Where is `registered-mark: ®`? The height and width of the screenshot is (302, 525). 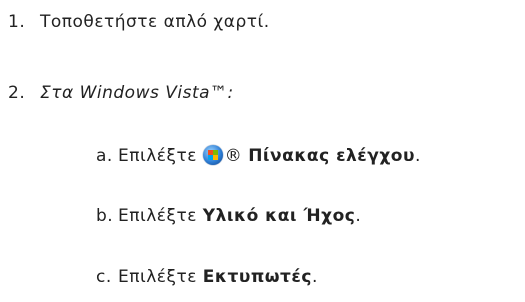
registered-mark: ® is located at coordinates (236, 156).